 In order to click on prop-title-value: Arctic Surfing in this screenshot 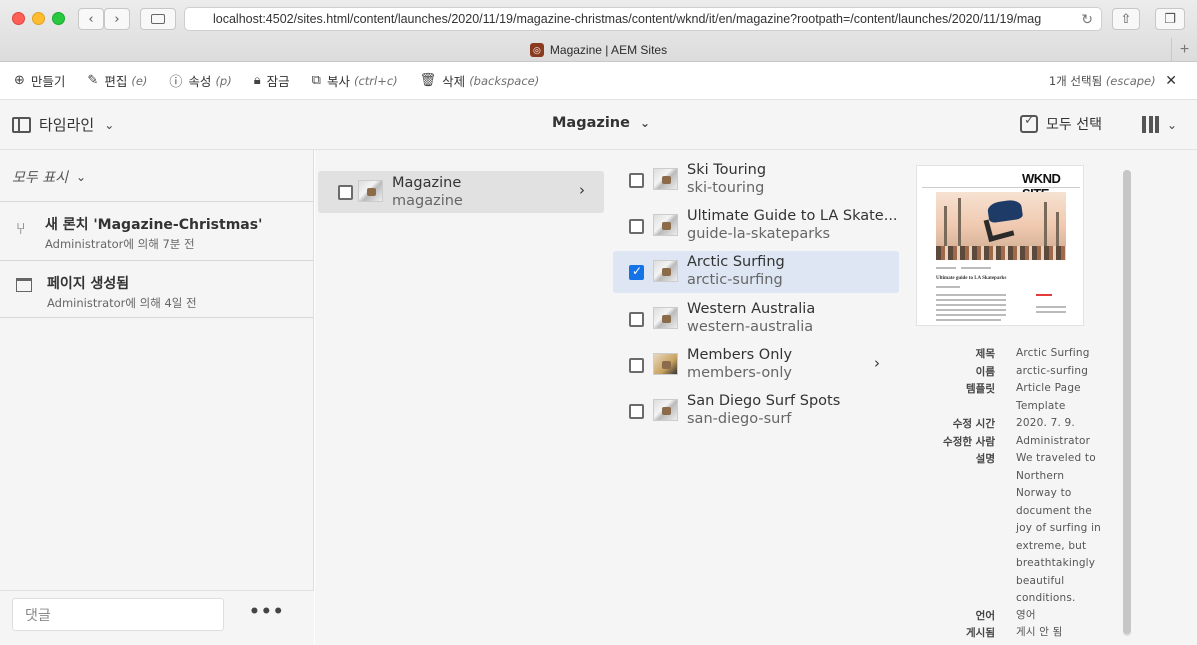, I will do `click(1053, 353)`.